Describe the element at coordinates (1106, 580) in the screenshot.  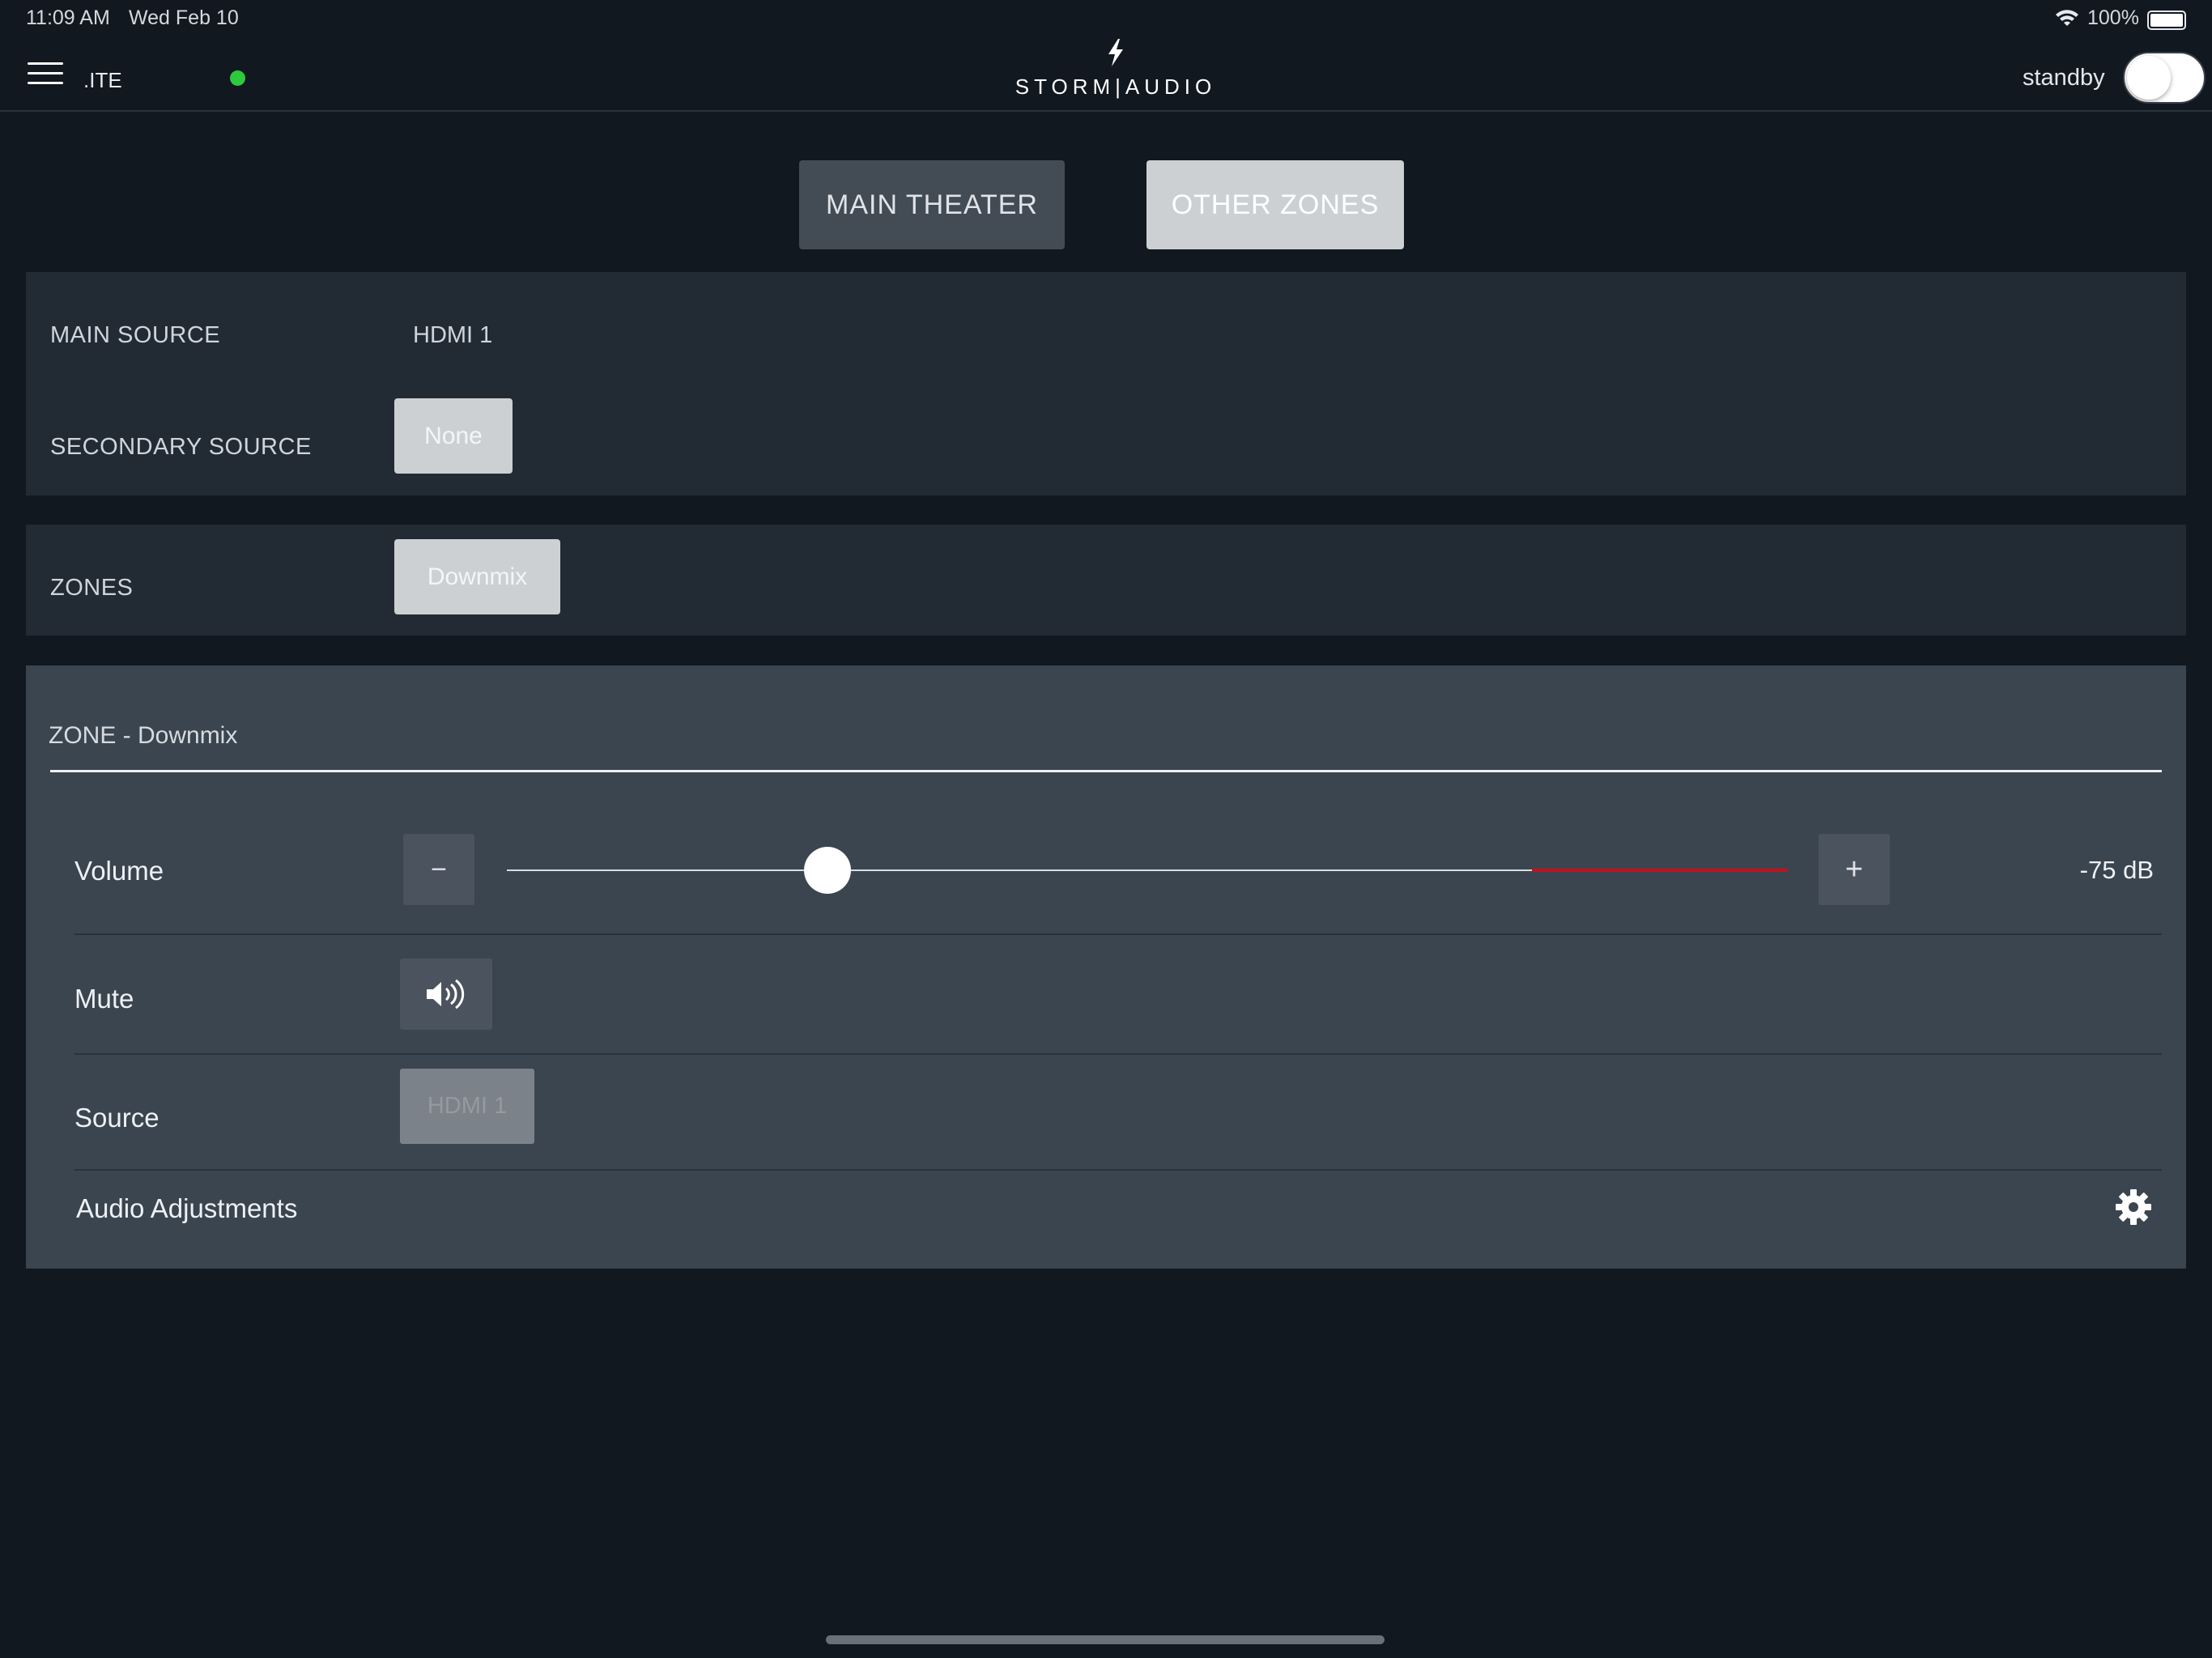
I see `zones-panel` at that location.